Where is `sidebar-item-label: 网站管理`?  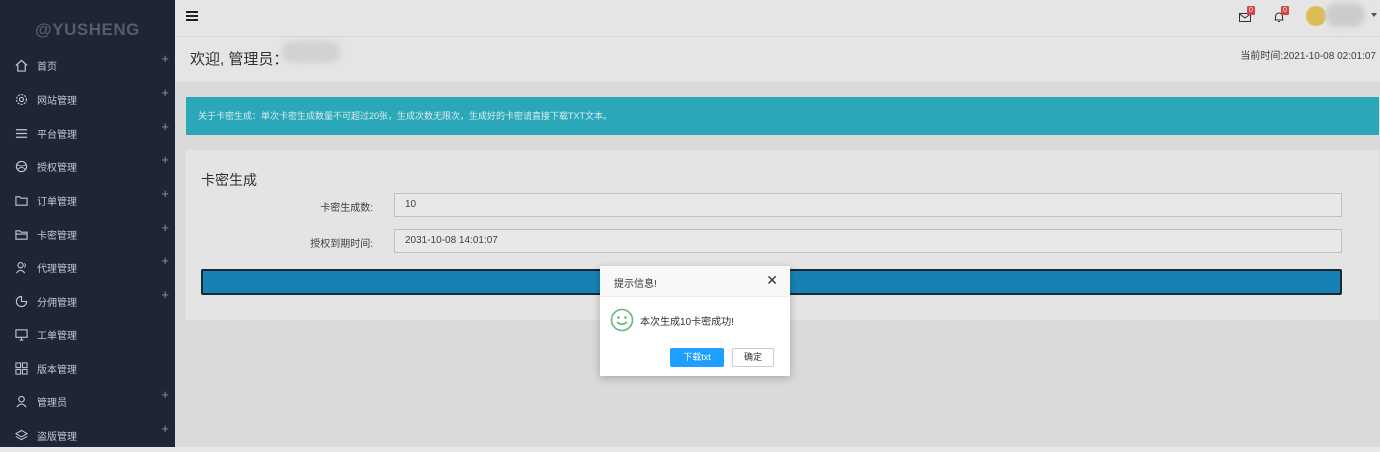 sidebar-item-label: 网站管理 is located at coordinates (57, 101).